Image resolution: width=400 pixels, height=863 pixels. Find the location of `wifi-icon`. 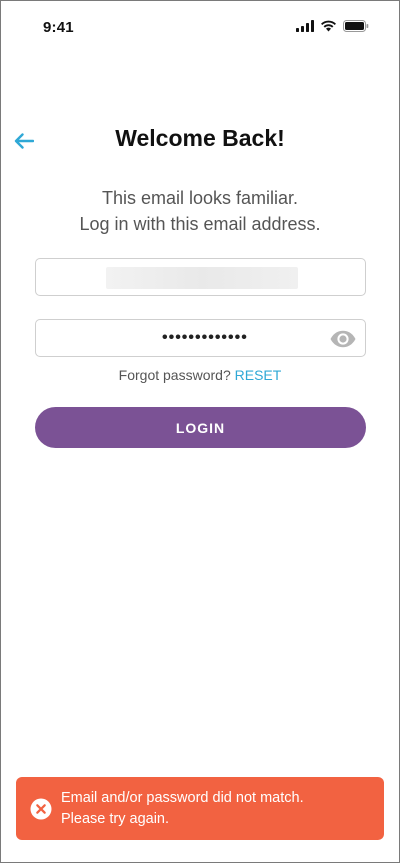

wifi-icon is located at coordinates (328, 26).